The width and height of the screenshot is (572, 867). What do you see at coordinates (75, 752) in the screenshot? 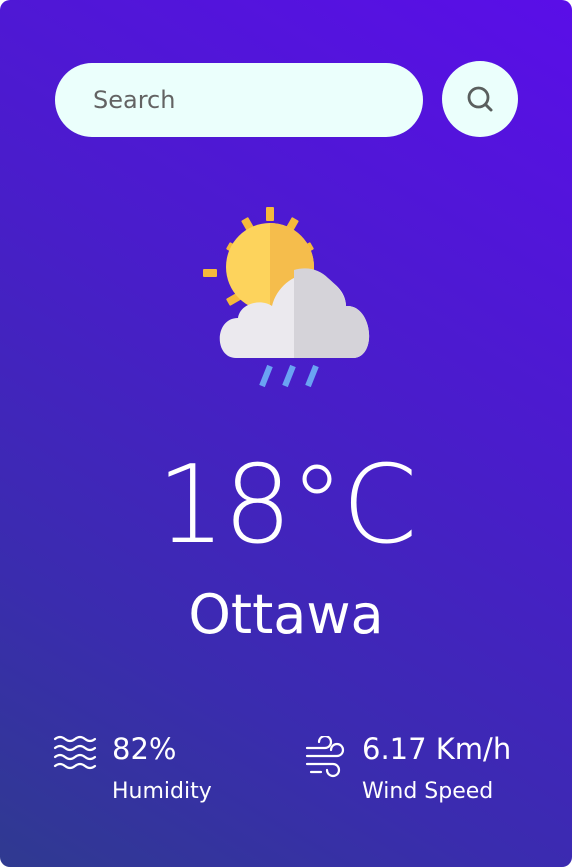
I see `humidity-waves-icon` at bounding box center [75, 752].